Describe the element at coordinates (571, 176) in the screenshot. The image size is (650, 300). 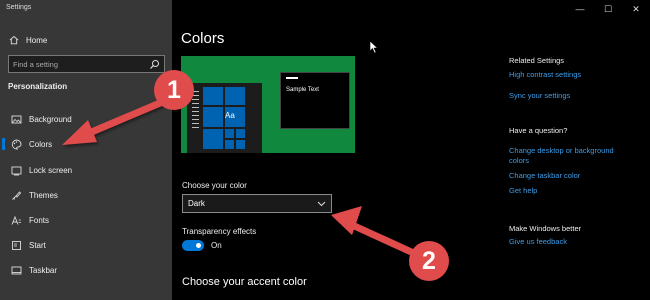
I see `link-change-taskbar-color: Change taskbar color` at that location.